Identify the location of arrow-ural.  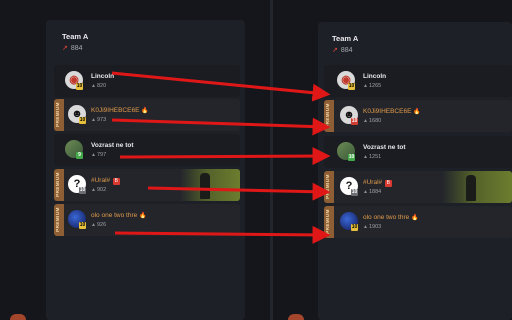
(239, 191).